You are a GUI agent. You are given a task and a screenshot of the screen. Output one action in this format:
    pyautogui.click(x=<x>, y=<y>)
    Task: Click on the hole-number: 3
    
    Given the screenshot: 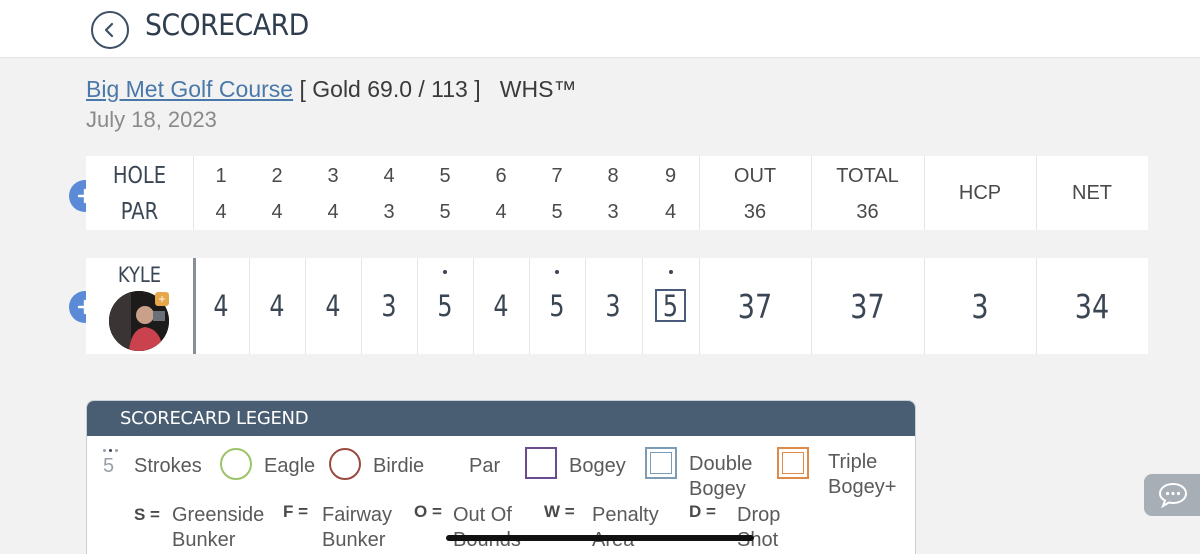 What is the action you would take?
    pyautogui.click(x=333, y=175)
    